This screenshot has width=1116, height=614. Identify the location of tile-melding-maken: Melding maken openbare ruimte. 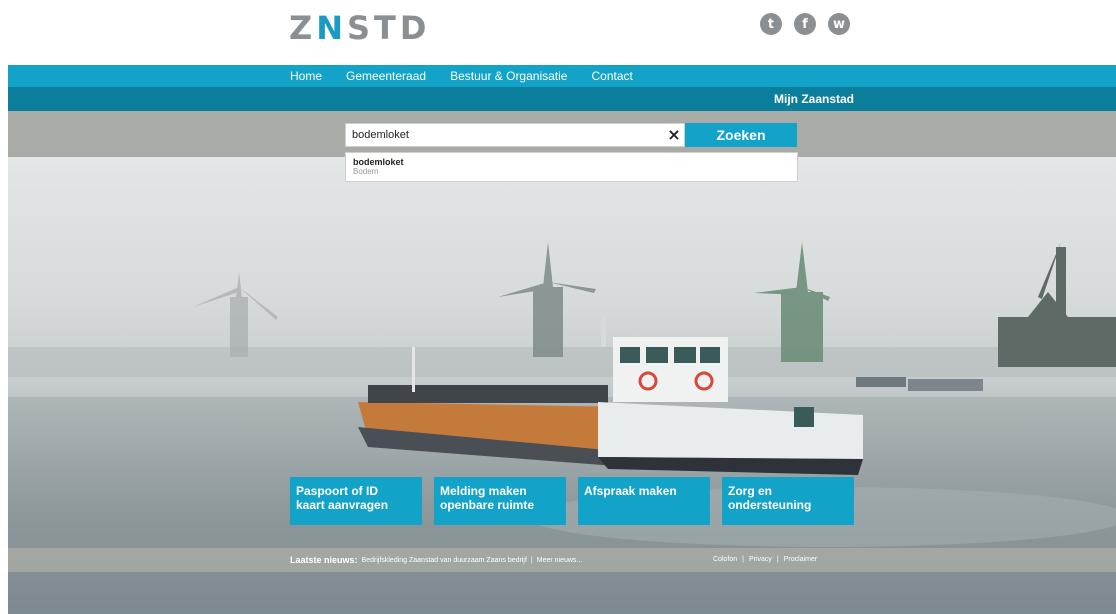
(500, 501).